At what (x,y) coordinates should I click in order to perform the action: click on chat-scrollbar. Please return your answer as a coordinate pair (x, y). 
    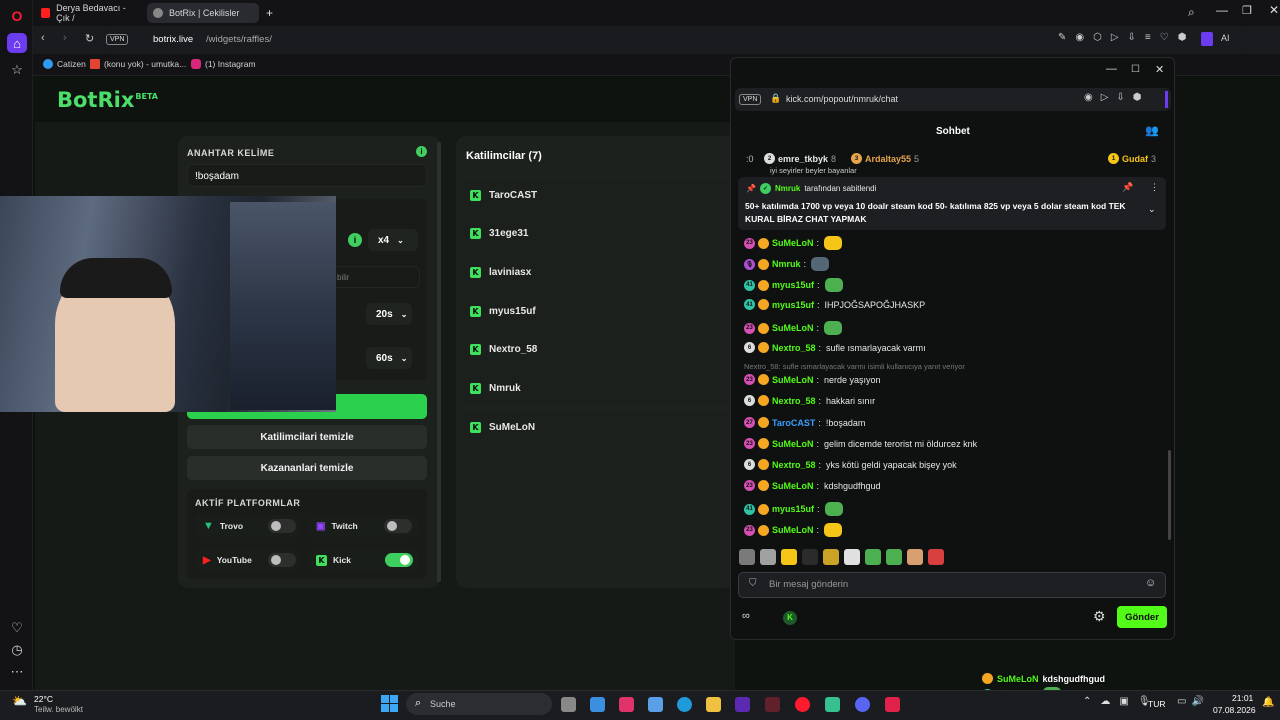
    Looking at the image, I should click on (1169, 495).